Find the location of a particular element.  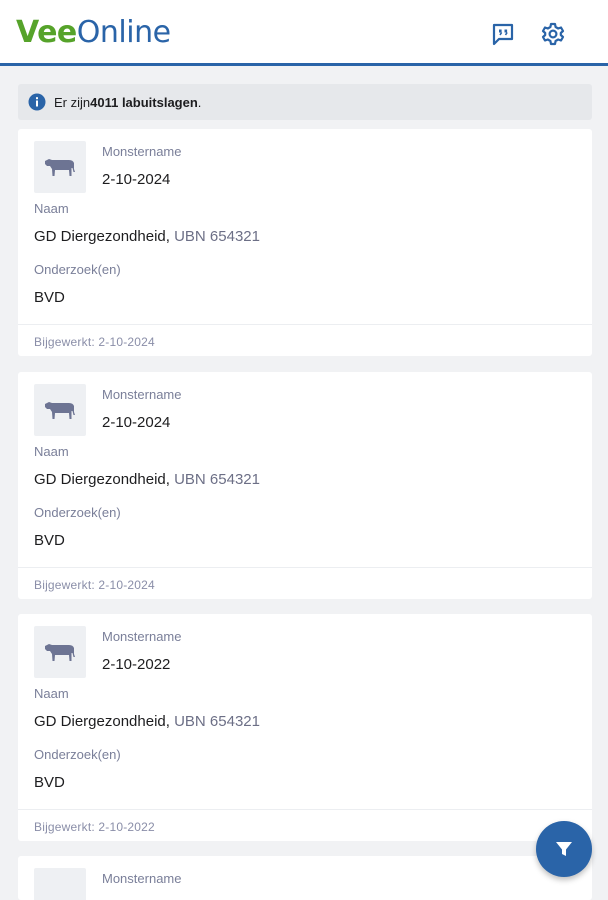

results-count-banner: Er zijn 4011 labuitslagen. is located at coordinates (305, 102).